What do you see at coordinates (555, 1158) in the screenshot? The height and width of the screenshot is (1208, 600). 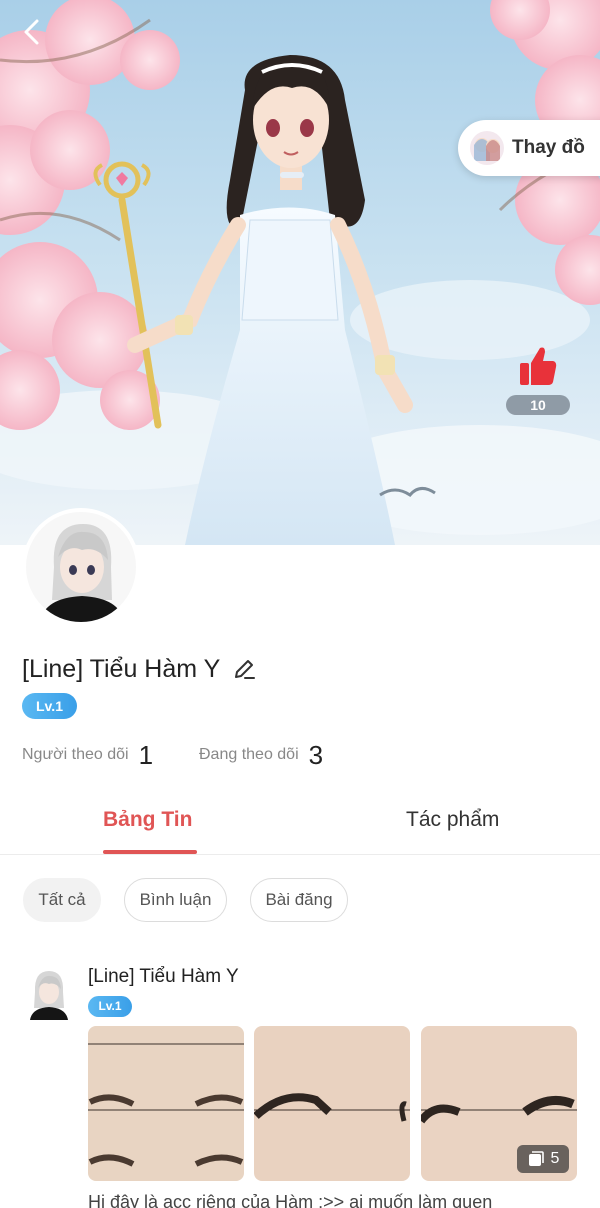 I see `image-count: 5` at bounding box center [555, 1158].